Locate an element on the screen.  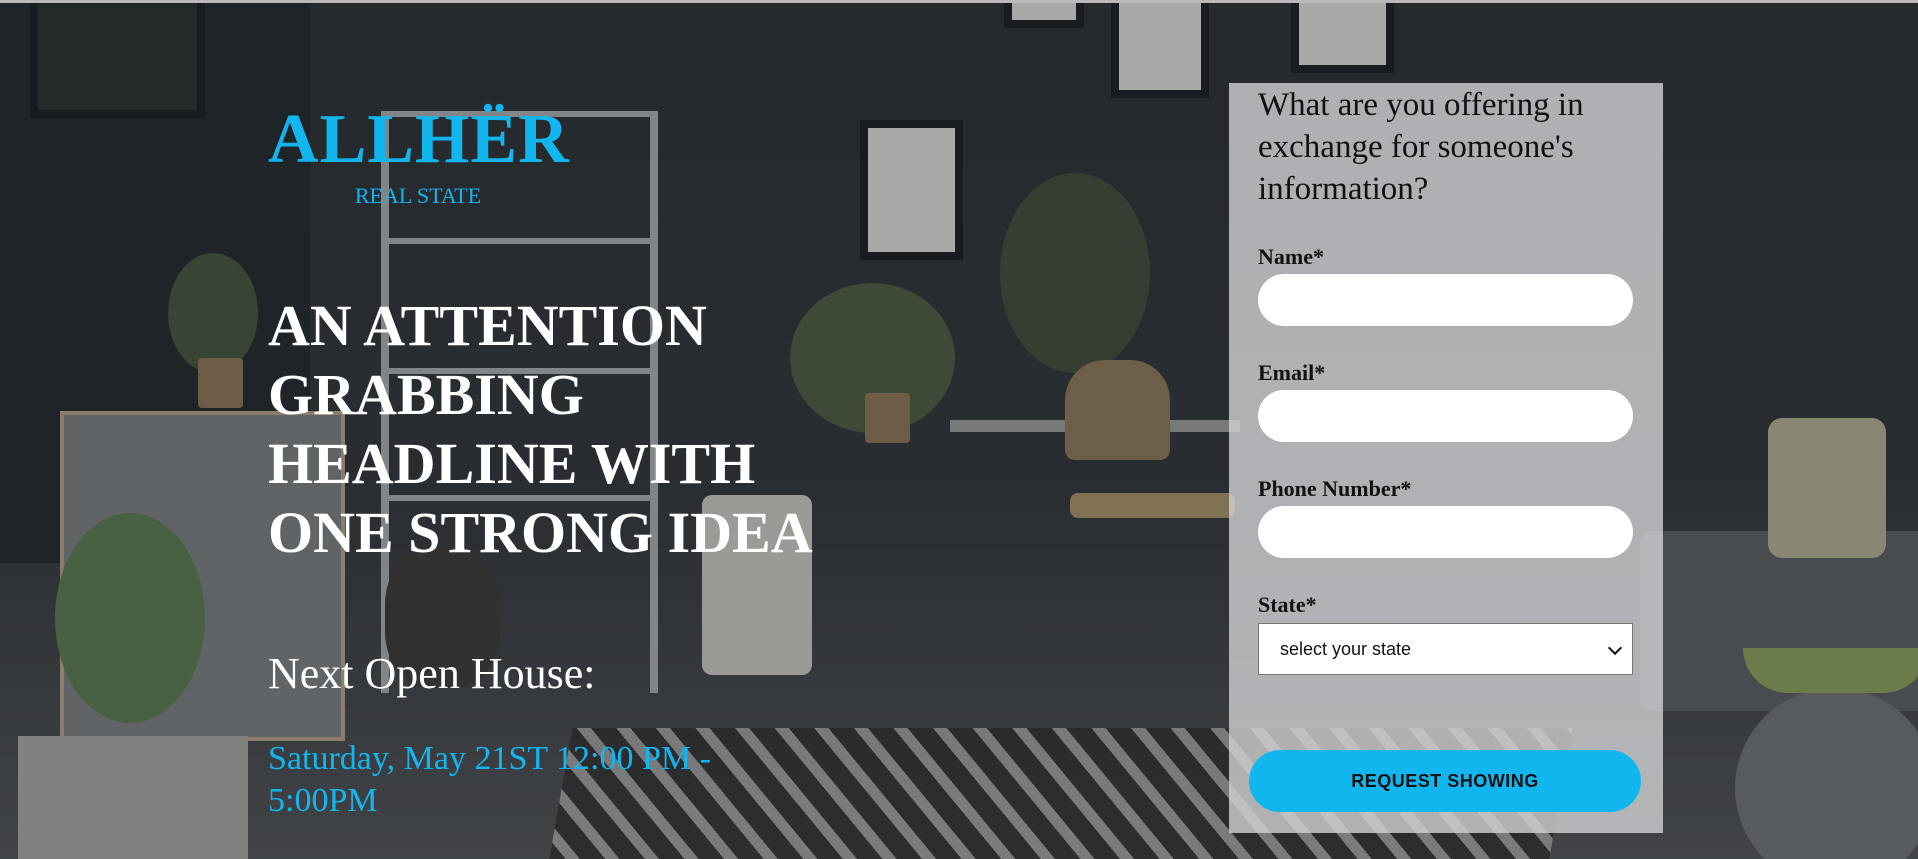
open-house-label: Next Open House: is located at coordinates (432, 673).